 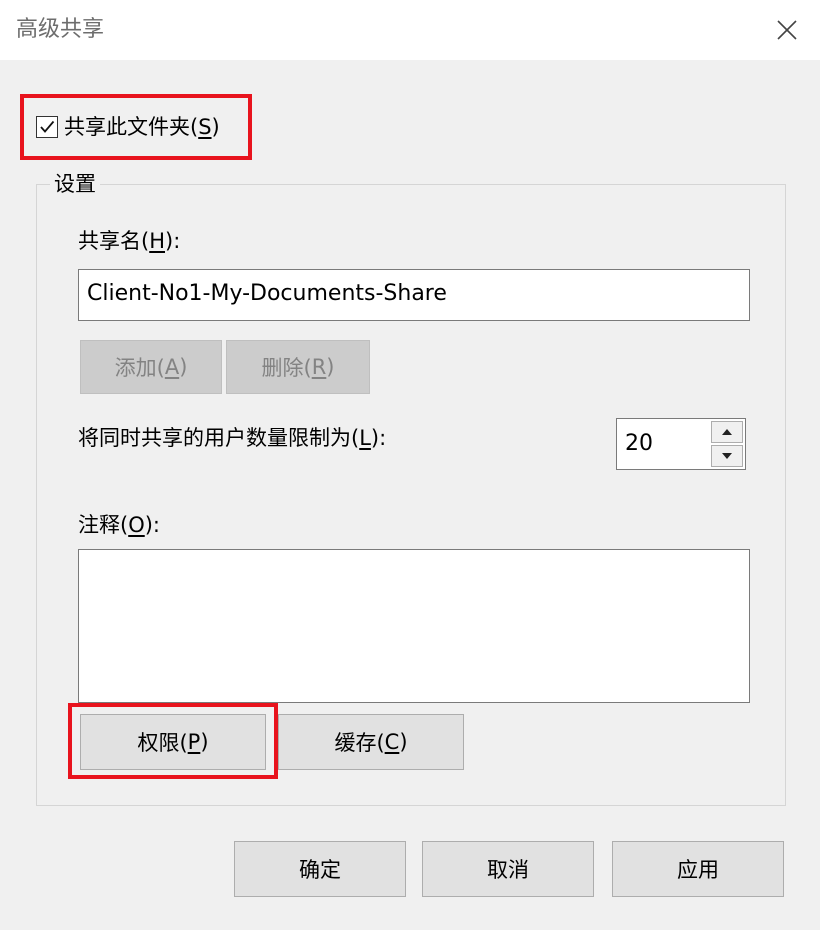 I want to click on close-button, so click(x=787, y=30).